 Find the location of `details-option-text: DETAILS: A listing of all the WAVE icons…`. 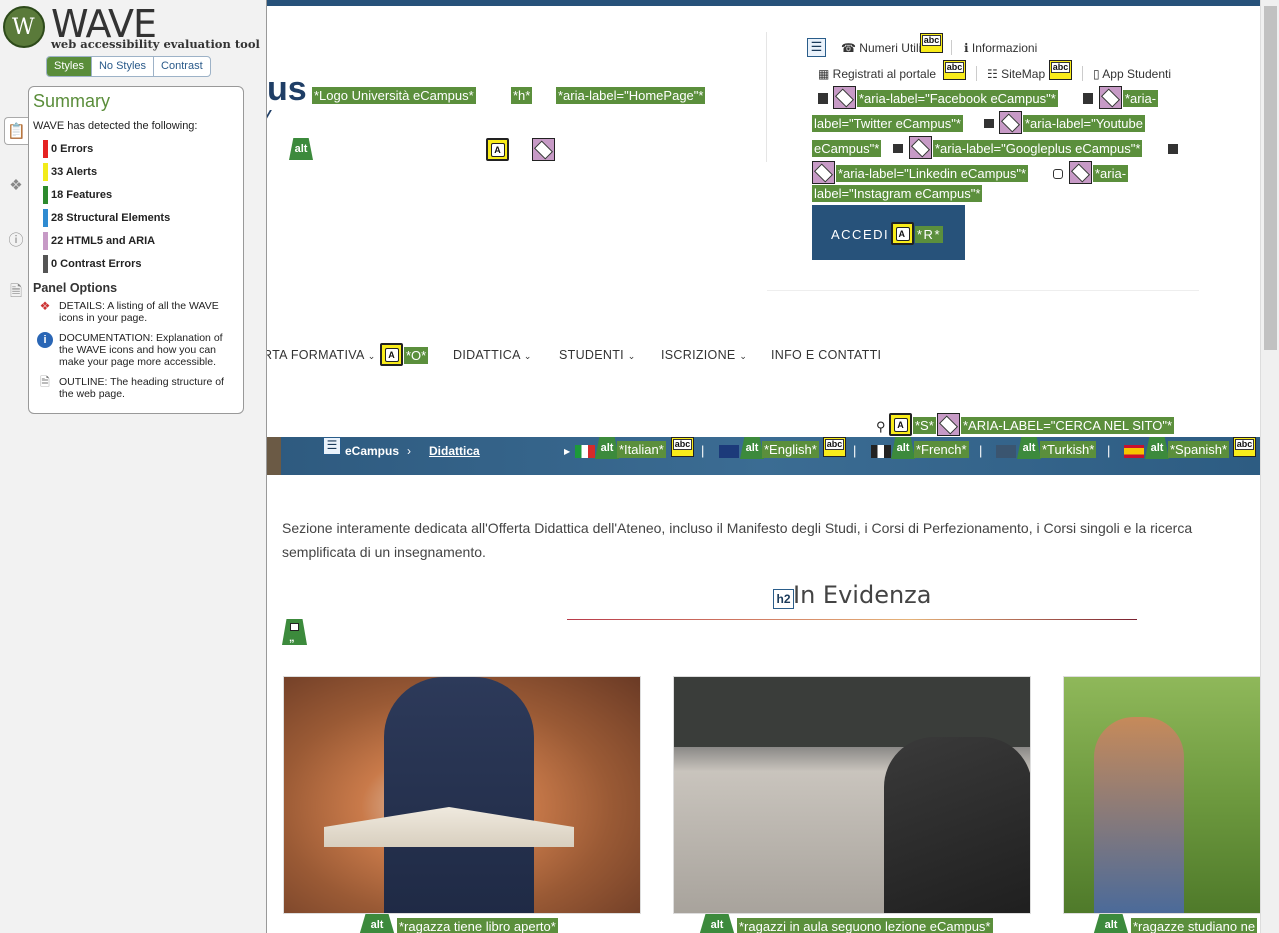

details-option-text: DETAILS: A listing of all the WAVE icons… is located at coordinates (139, 312).